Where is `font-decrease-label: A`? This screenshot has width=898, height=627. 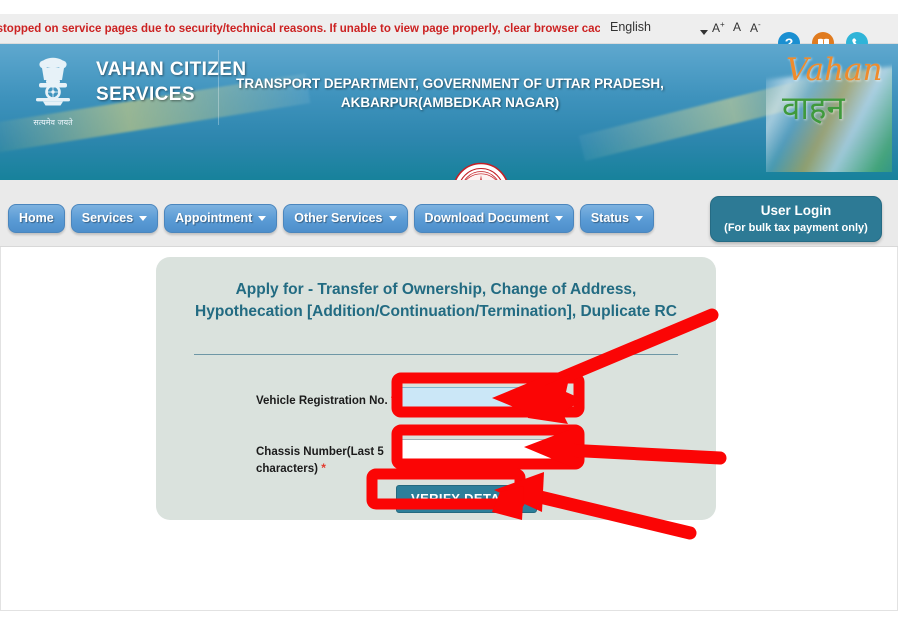 font-decrease-label: A is located at coordinates (754, 28).